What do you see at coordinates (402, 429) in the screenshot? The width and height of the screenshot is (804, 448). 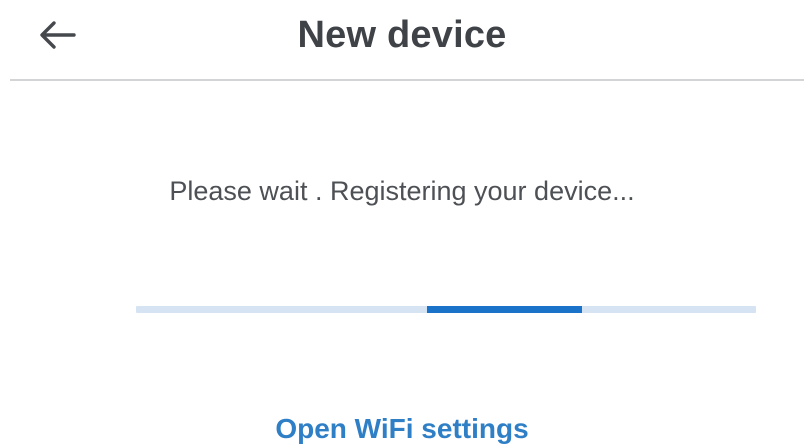 I see `open-wifi-settings-link: Open WiFi settings` at bounding box center [402, 429].